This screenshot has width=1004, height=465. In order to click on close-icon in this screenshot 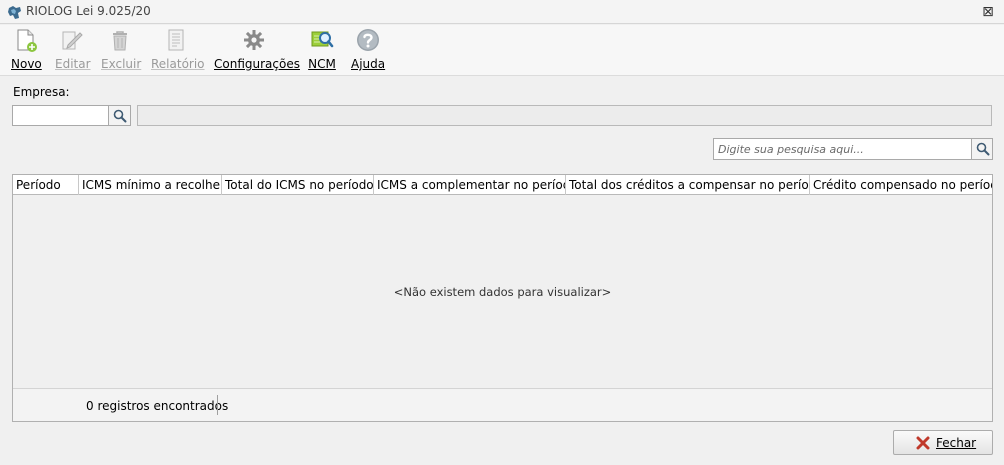, I will do `click(923, 443)`.